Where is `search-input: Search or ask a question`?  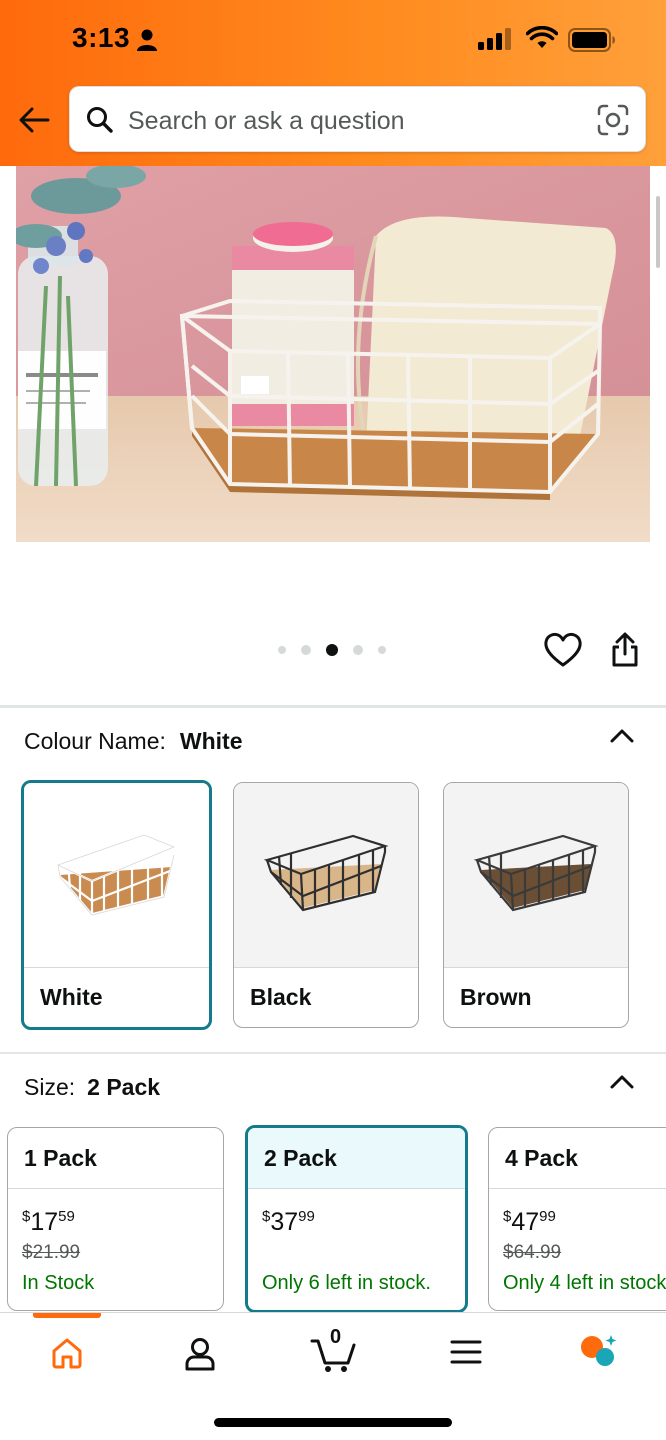 search-input: Search or ask a question is located at coordinates (357, 119).